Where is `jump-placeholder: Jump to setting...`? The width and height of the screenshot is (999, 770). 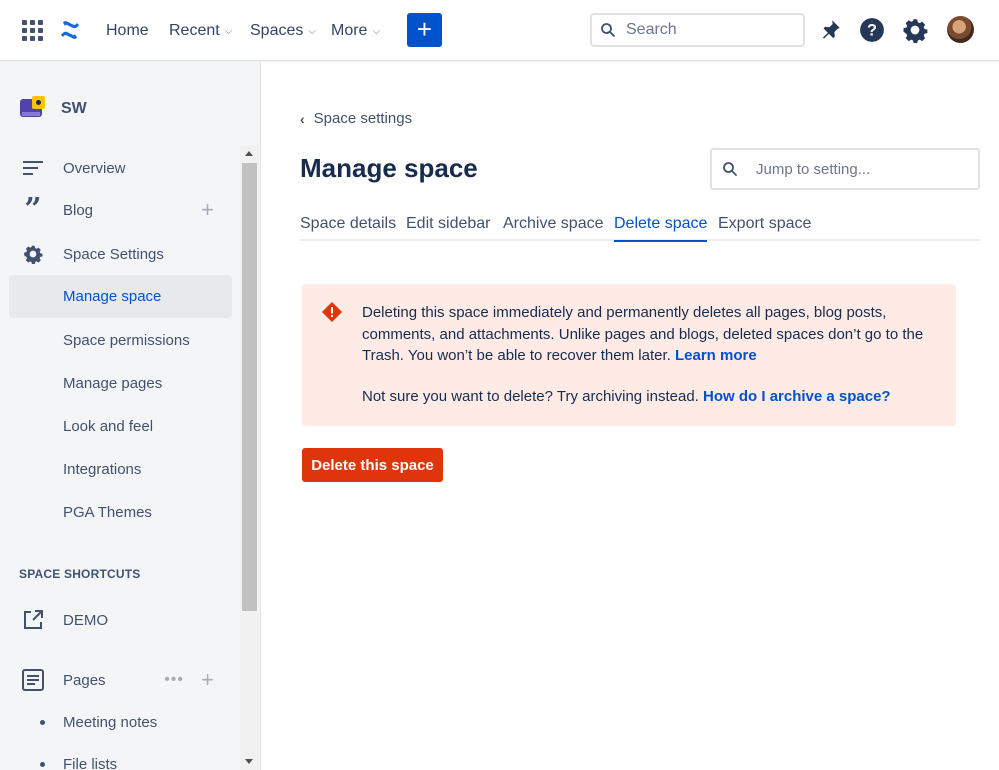
jump-placeholder: Jump to setting... is located at coordinates (813, 169).